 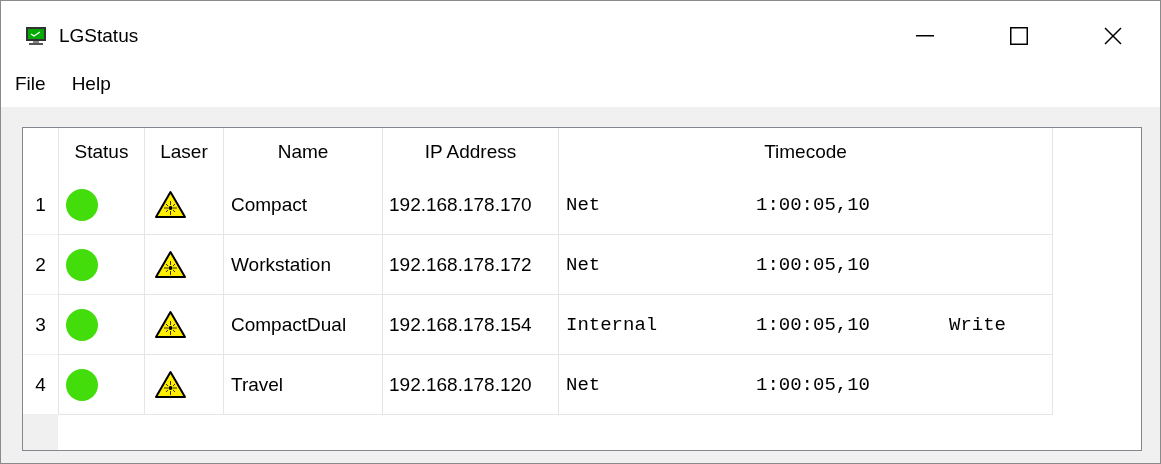 I want to click on column-header: Laser, so click(x=183, y=151).